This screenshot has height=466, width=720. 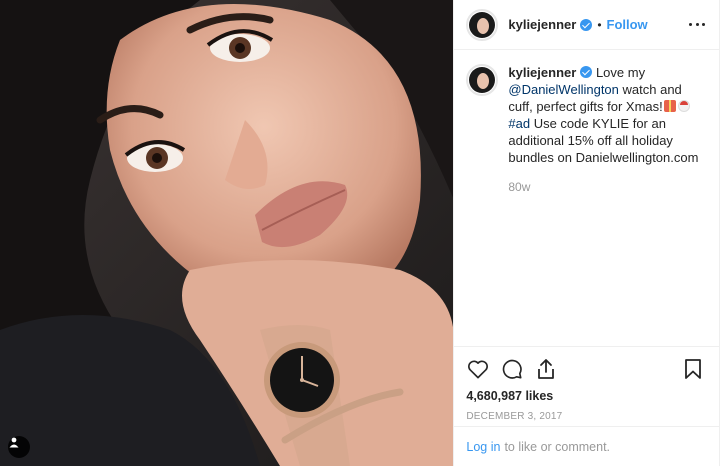 What do you see at coordinates (483, 447) in the screenshot?
I see `login-link: Log in` at bounding box center [483, 447].